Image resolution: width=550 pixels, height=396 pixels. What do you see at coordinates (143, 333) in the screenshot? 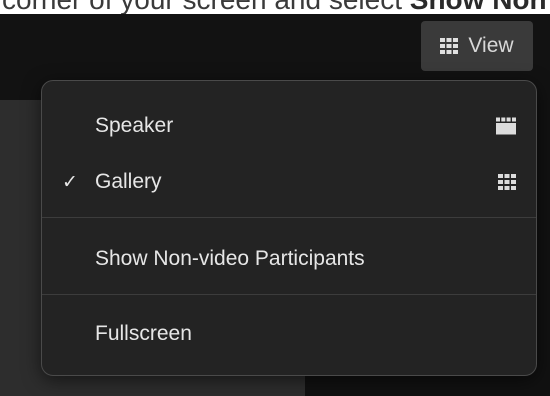
I see `menu-item-label: Fullscreen` at bounding box center [143, 333].